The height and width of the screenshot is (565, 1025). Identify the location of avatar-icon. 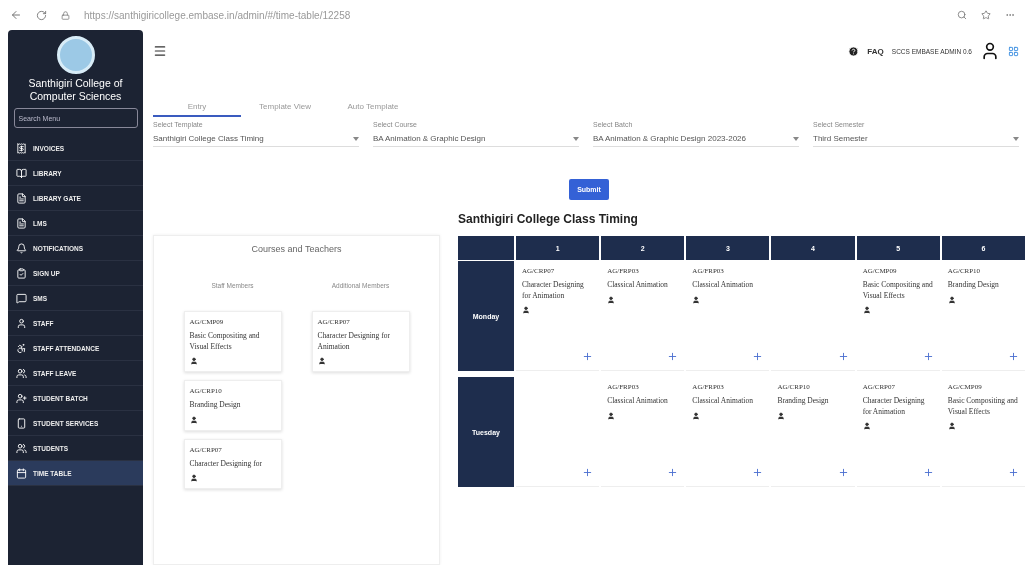
(990, 51).